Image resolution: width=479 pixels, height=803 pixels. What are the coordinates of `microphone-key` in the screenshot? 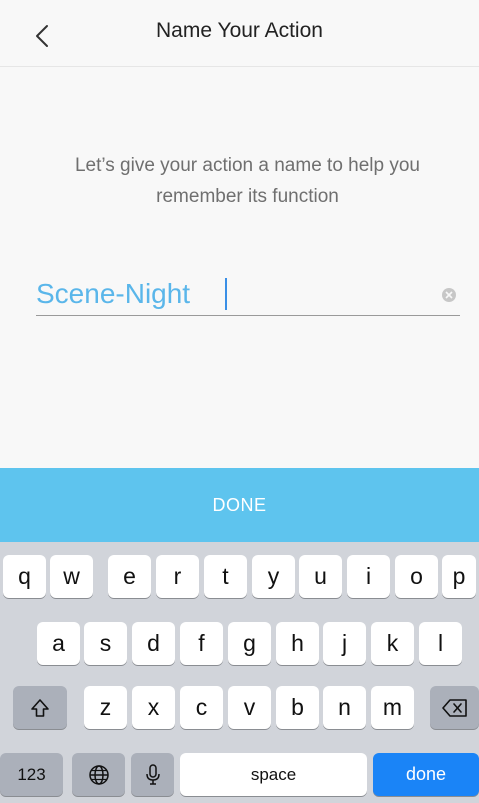 It's located at (152, 774).